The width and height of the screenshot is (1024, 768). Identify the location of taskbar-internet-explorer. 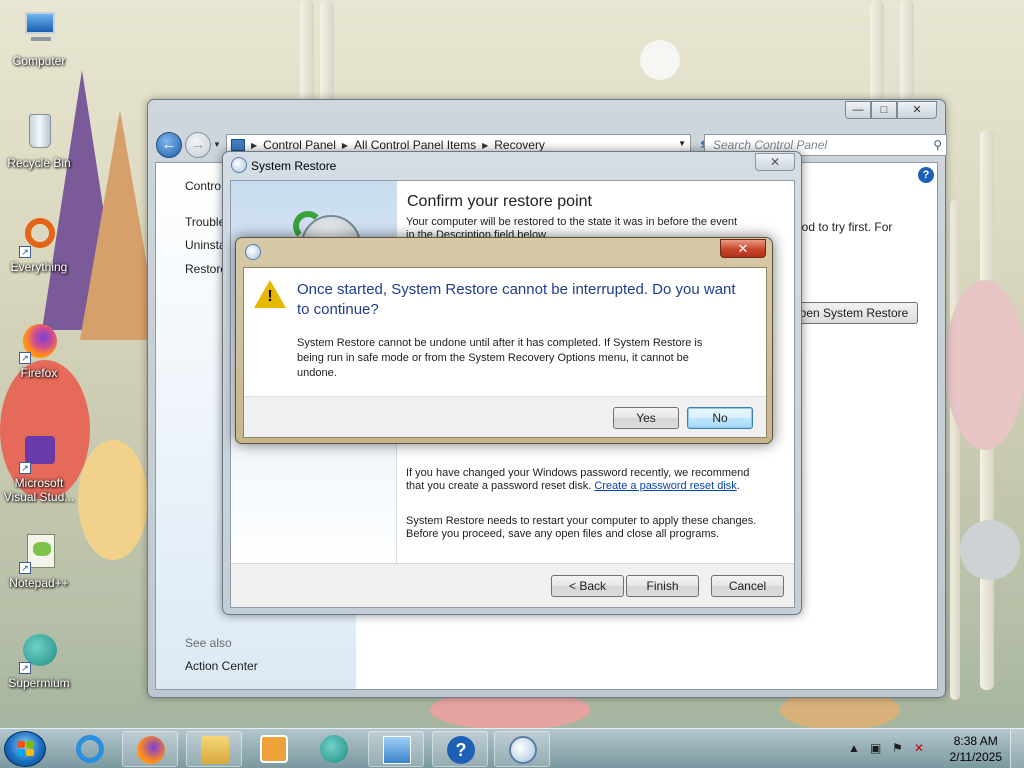
(90, 749).